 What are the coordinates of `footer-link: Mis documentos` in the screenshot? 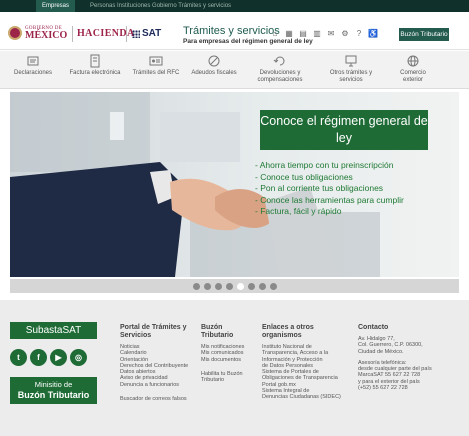 It's located at (227, 360).